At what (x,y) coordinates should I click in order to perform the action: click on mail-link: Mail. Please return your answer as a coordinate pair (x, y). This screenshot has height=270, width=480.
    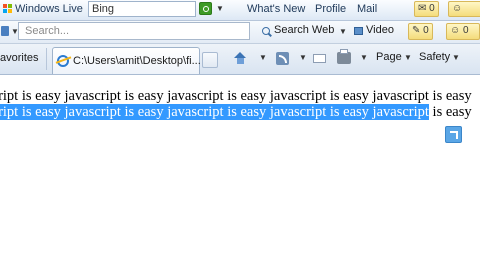
    Looking at the image, I should click on (367, 9).